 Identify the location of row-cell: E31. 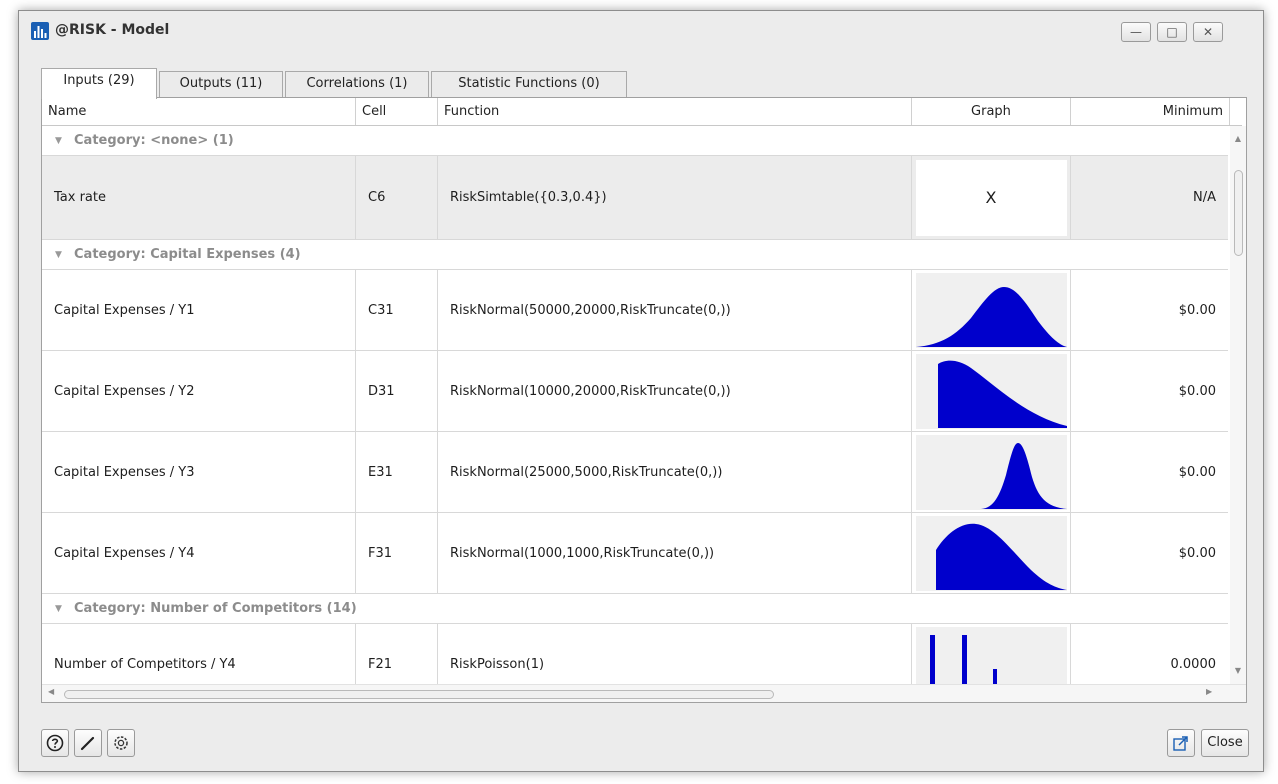
(397, 472).